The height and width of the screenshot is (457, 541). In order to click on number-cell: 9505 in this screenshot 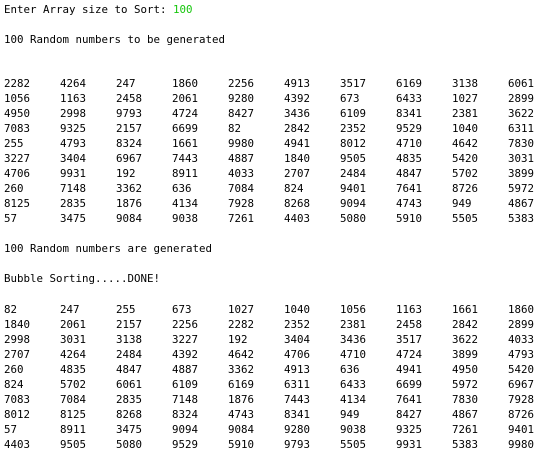, I will do `click(73, 444)`.